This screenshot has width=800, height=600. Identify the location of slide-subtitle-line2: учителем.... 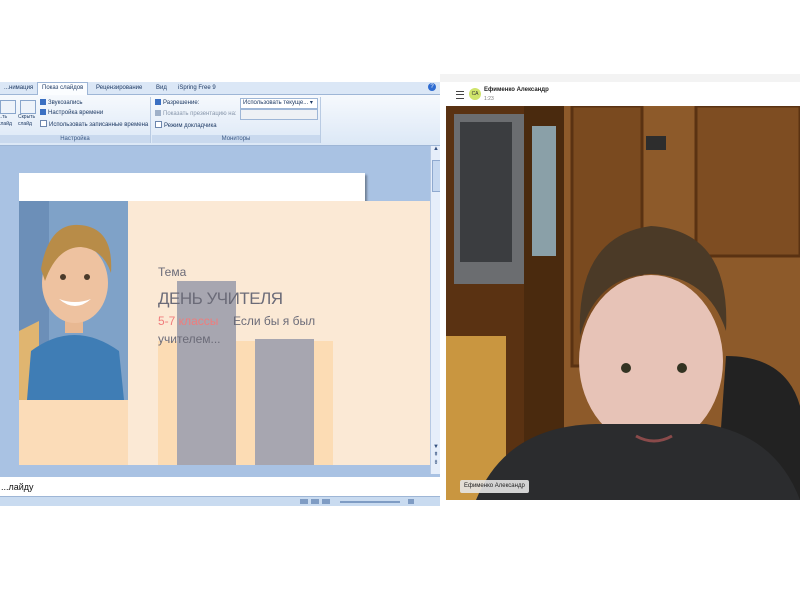
(189, 339).